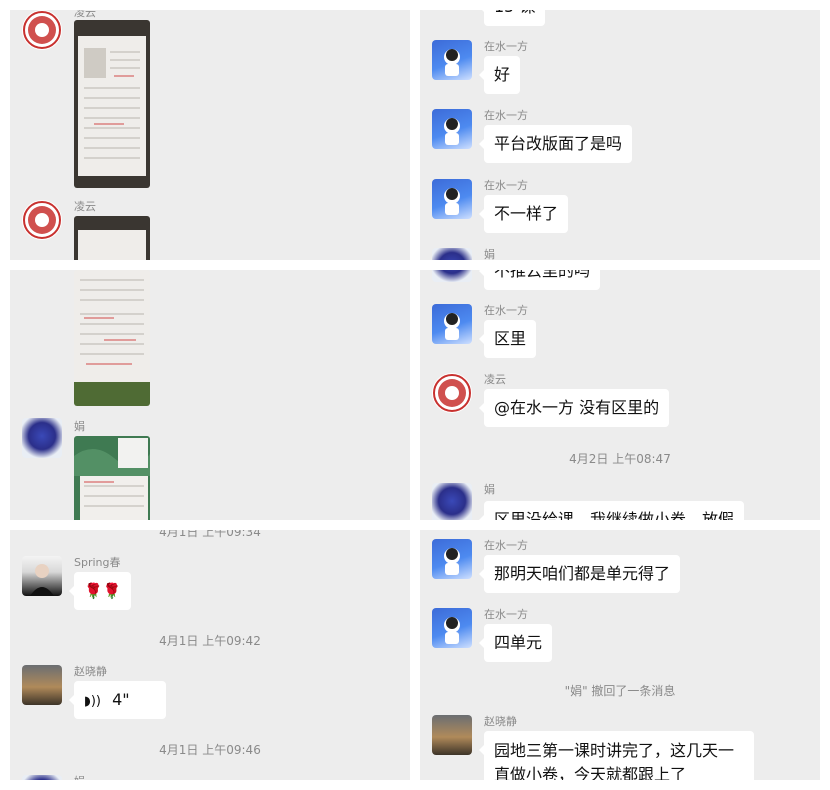  I want to click on timestamp: 4月1日 上午09:42, so click(210, 641).